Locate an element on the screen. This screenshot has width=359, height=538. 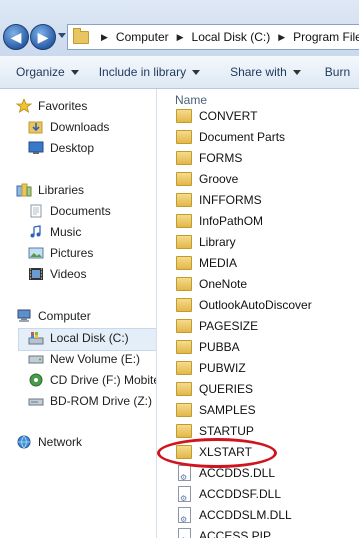
list-item: Groove is located at coordinates (207, 179).